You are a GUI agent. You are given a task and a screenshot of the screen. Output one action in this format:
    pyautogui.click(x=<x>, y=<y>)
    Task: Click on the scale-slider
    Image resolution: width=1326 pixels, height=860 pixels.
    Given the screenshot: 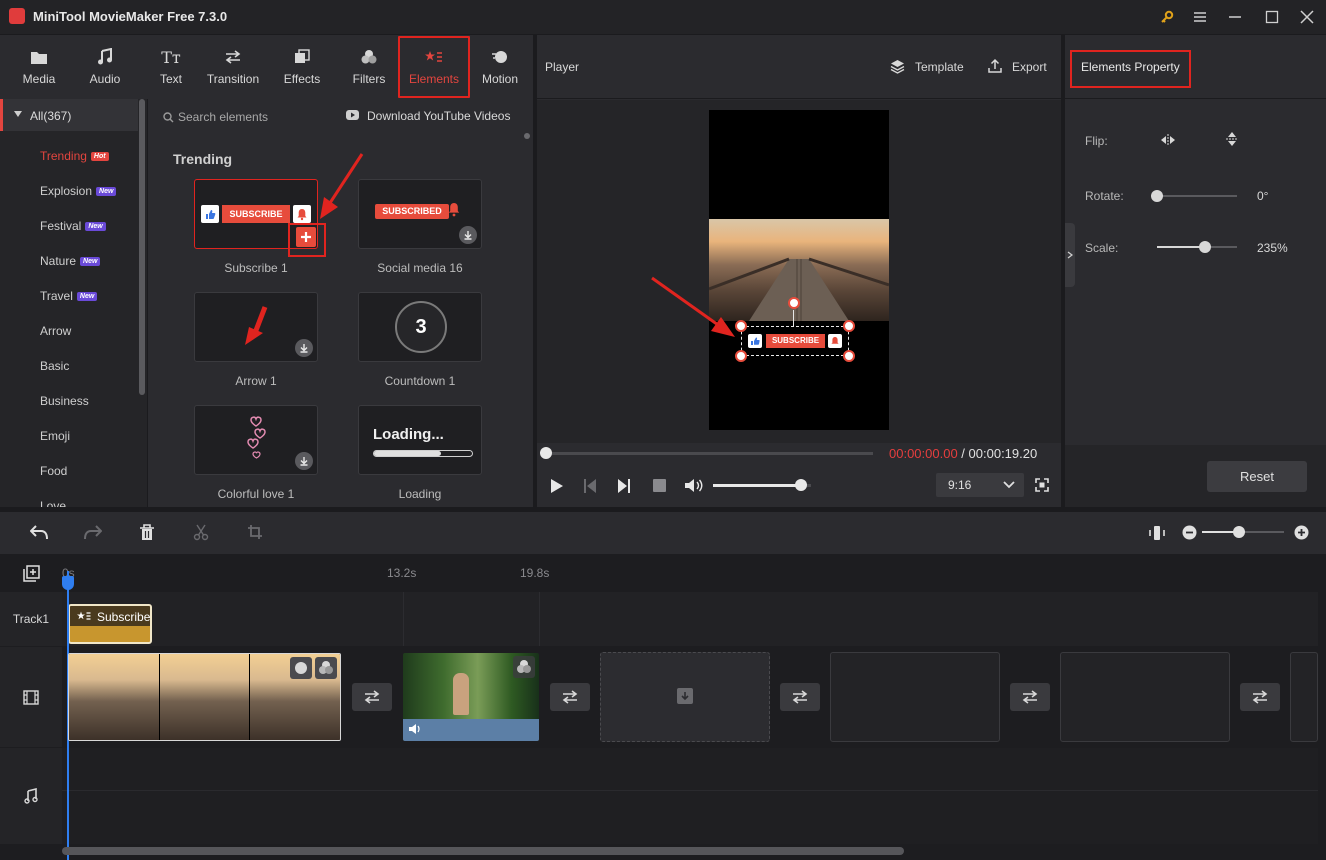 What is the action you would take?
    pyautogui.click(x=1197, y=247)
    